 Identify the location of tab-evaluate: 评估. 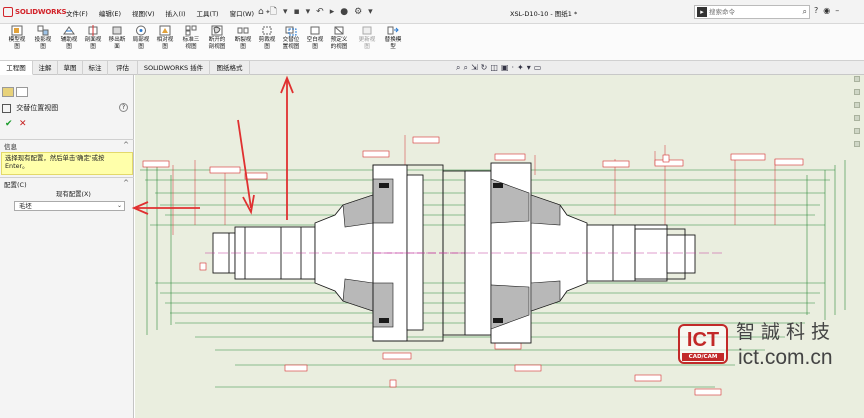
(123, 68).